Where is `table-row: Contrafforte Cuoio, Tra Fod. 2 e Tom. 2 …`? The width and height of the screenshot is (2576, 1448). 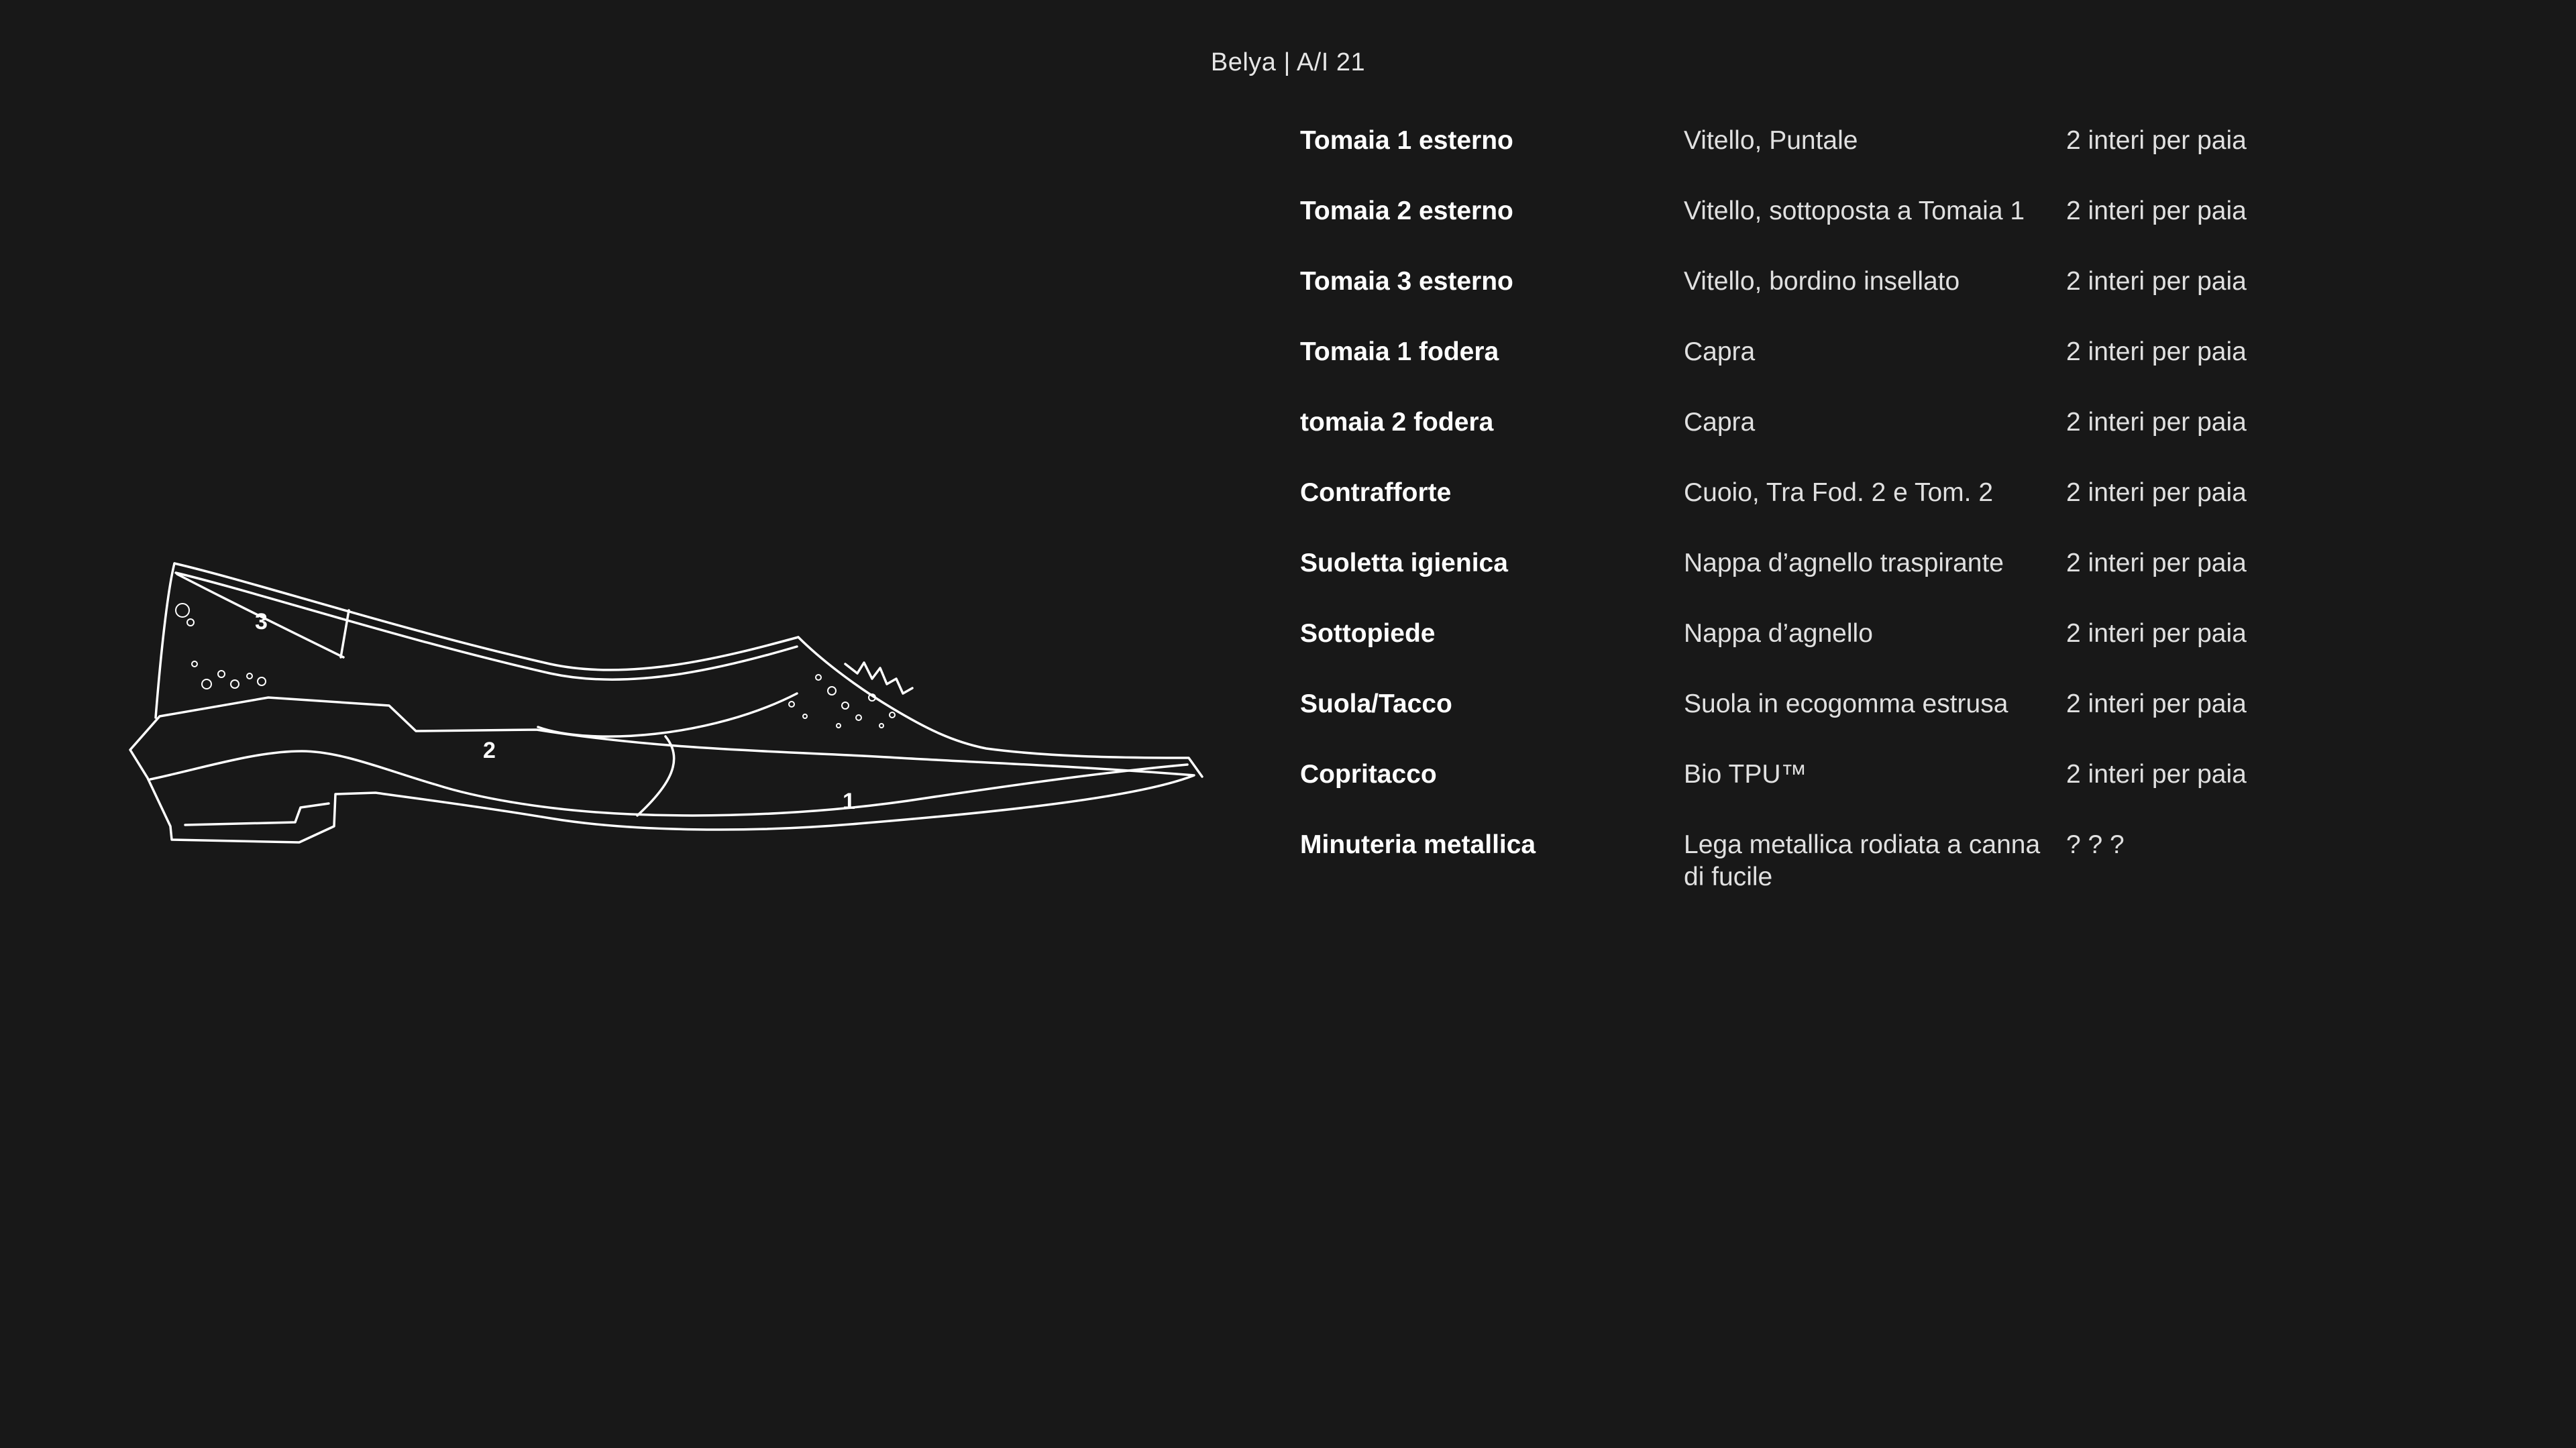 table-row: Contrafforte Cuoio, Tra Fod. 2 e Tom. 2 … is located at coordinates (1836, 512).